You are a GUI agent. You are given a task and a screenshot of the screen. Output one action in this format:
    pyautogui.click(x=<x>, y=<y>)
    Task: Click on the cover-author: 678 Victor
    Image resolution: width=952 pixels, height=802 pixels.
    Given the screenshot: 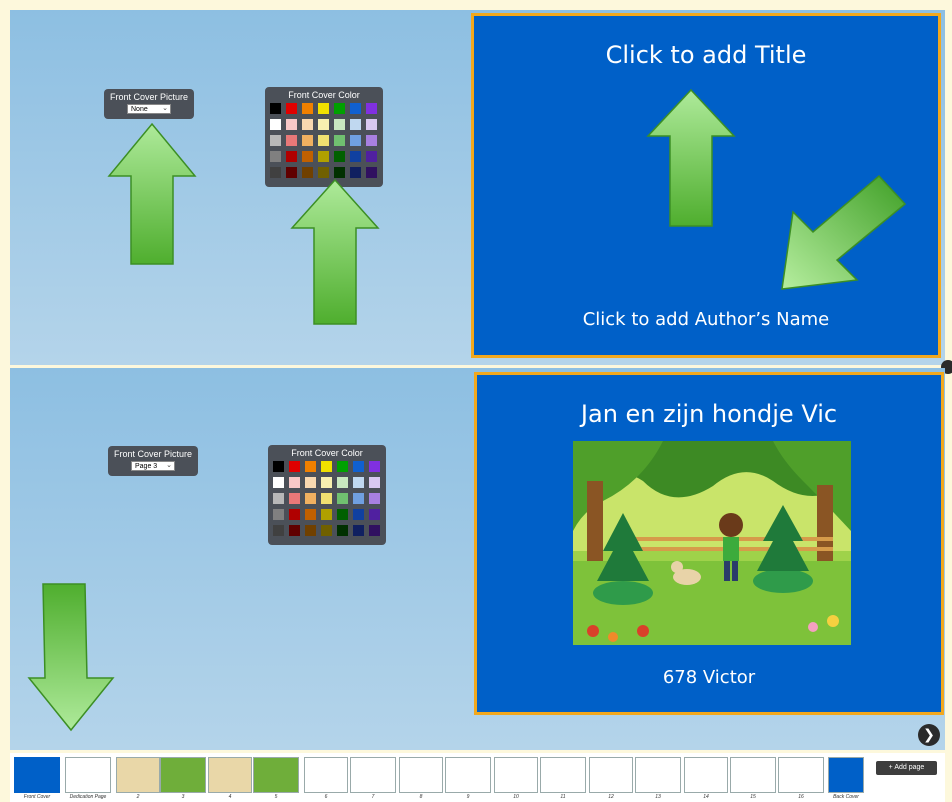 What is the action you would take?
    pyautogui.click(x=709, y=677)
    